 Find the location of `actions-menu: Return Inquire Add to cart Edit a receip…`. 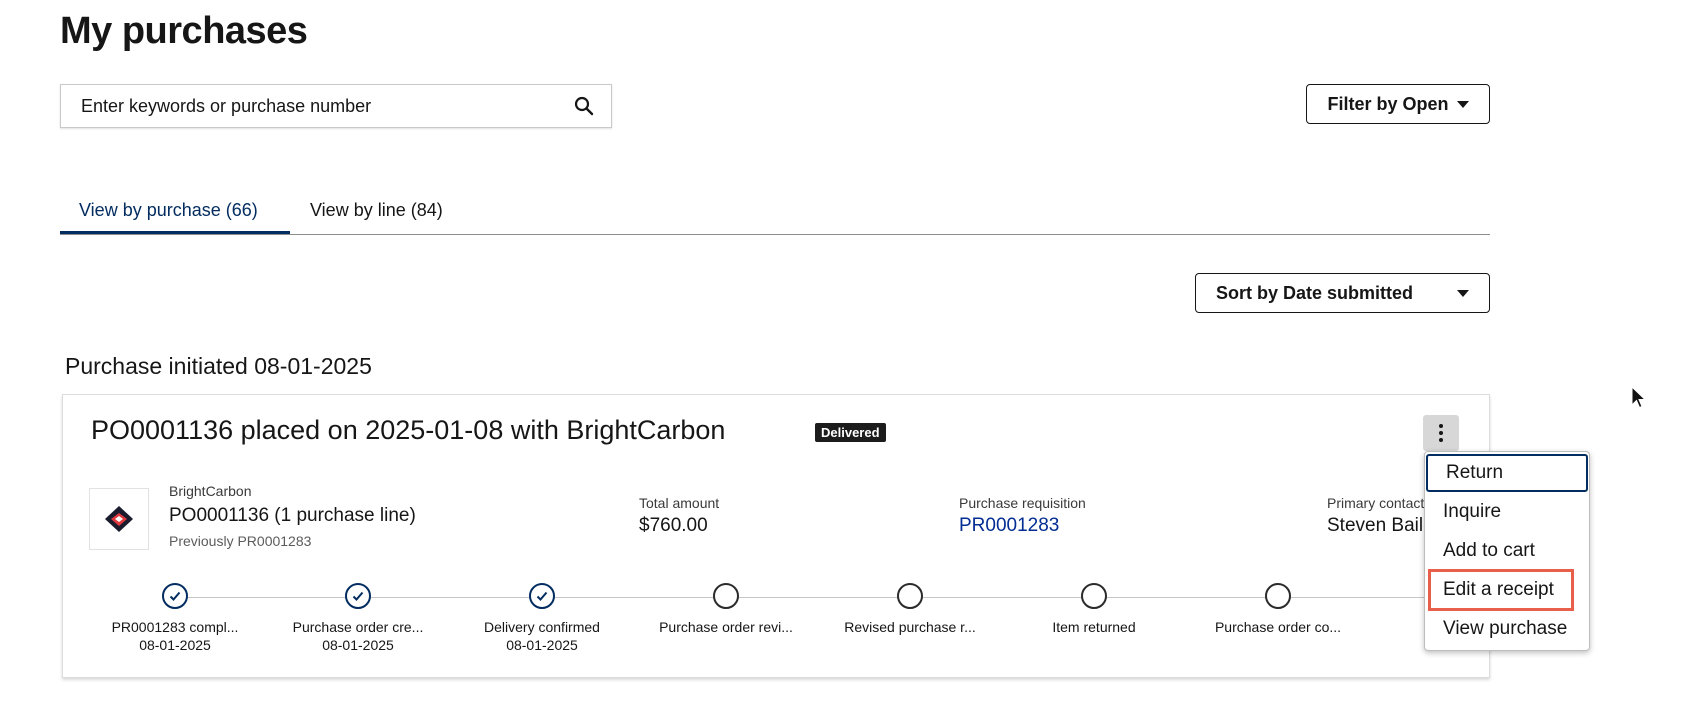

actions-menu: Return Inquire Add to cart Edit a receip… is located at coordinates (1507, 551).